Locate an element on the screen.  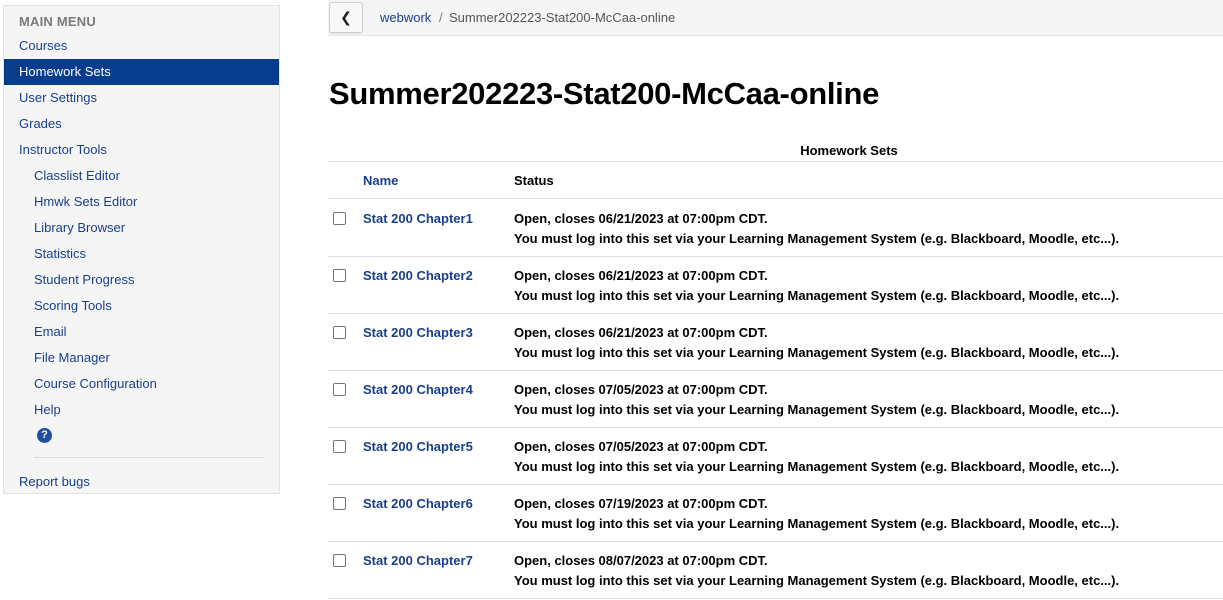
set-name-link: Stat 200 Chapter7 is located at coordinates (418, 560).